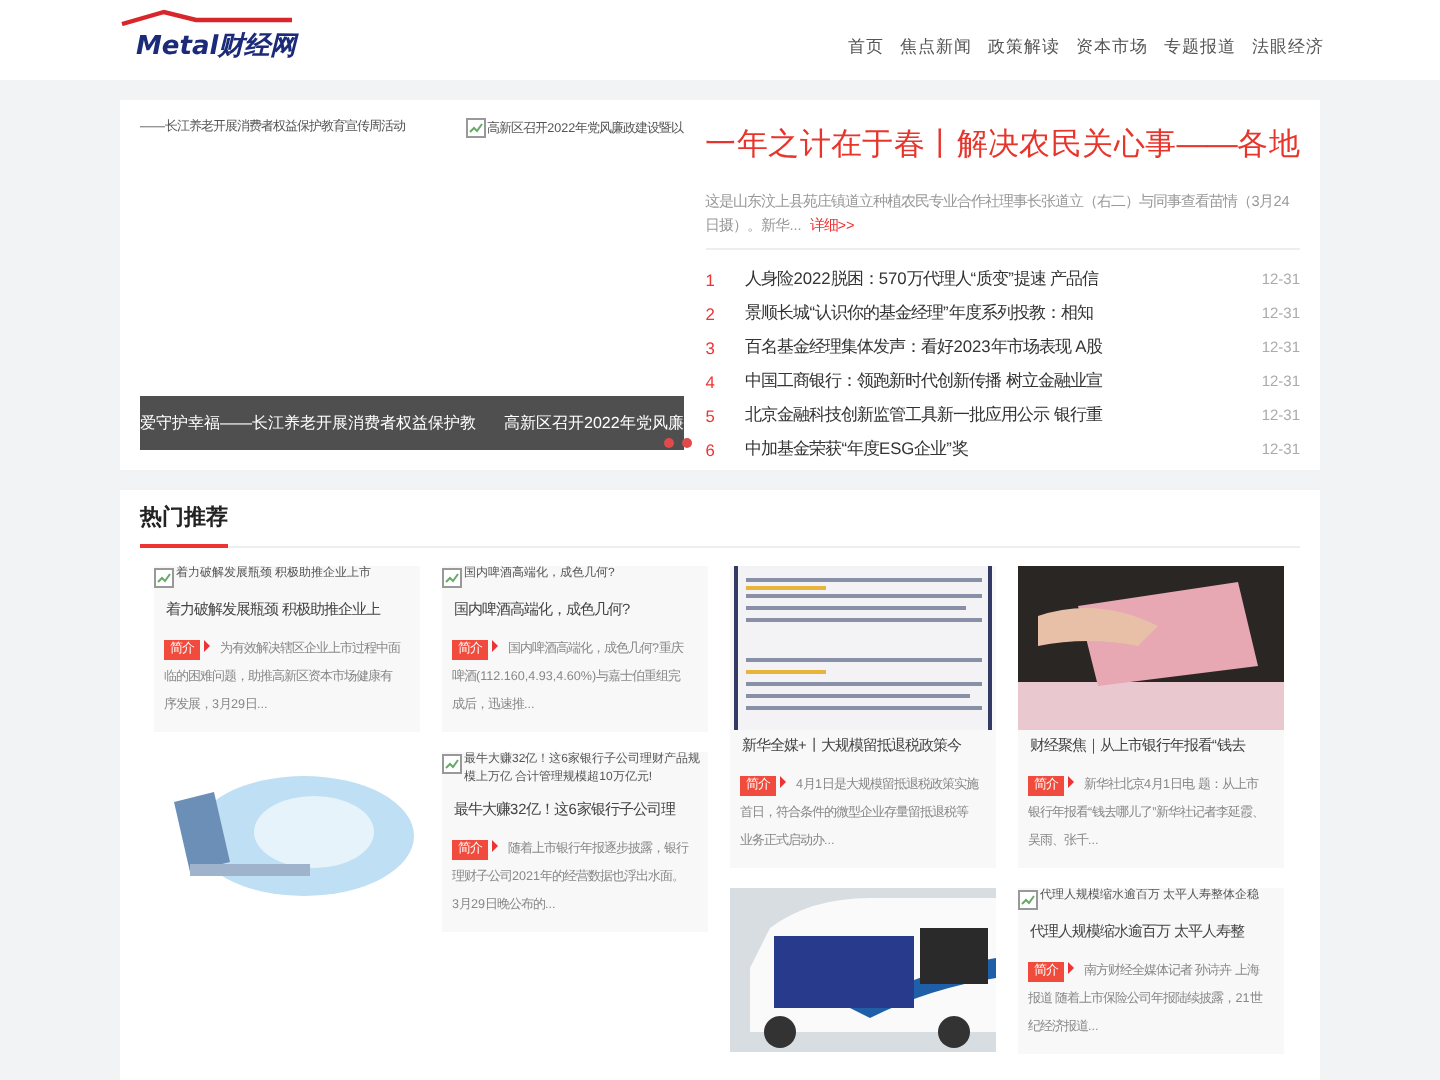 The image size is (1440, 1080). Describe the element at coordinates (1024, 48) in the screenshot. I see `nav-link: 政策解读` at that location.